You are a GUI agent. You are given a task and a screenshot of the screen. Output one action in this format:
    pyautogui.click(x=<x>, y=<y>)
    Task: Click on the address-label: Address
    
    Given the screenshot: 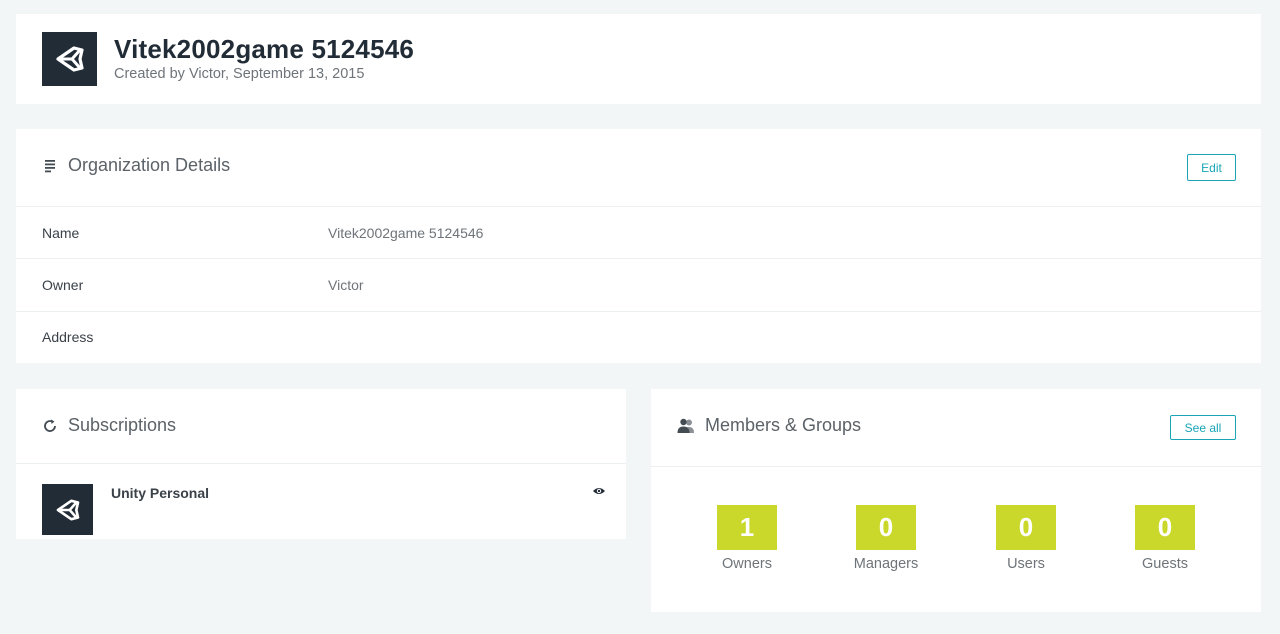 What is the action you would take?
    pyautogui.click(x=68, y=337)
    